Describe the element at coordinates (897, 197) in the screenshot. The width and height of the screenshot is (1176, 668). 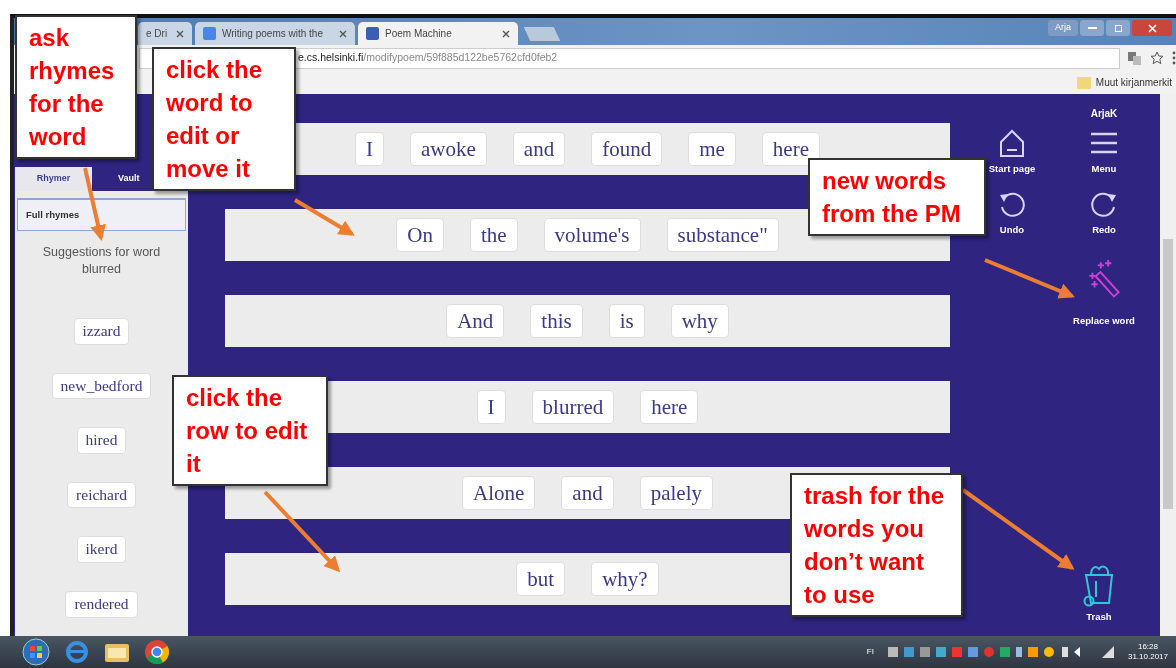
I see `annotation-tooltip: new words from the PM` at that location.